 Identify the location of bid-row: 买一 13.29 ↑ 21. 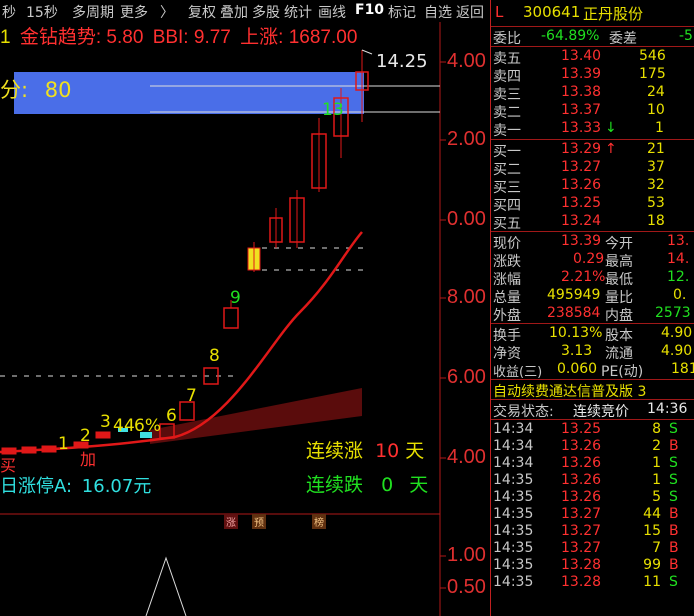
(592, 150).